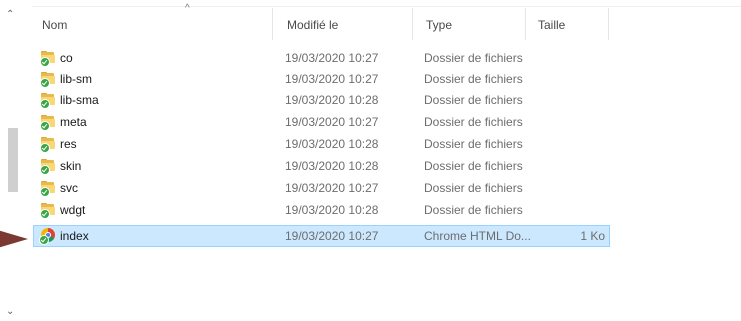 This screenshot has height=321, width=741. Describe the element at coordinates (187, 8) in the screenshot. I see `sort-ascending-icon: ^` at that location.